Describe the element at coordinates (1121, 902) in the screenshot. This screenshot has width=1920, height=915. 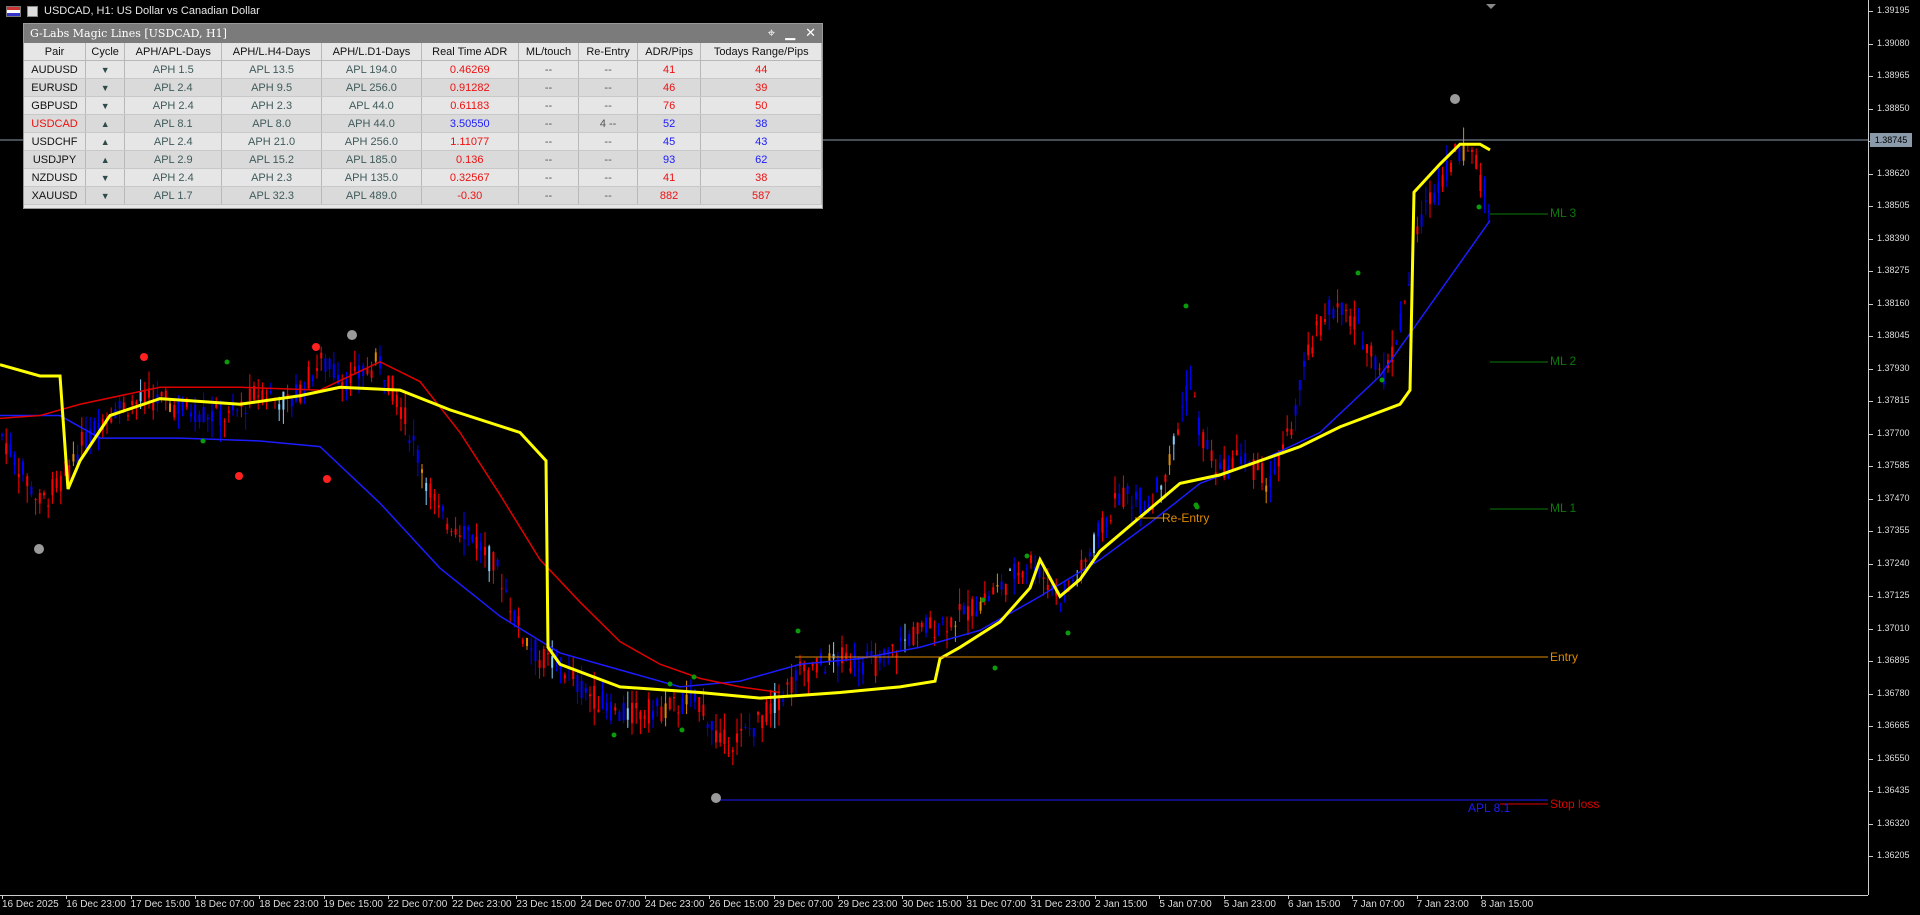
I see `time-tick-label: 2 Jan 15:00` at that location.